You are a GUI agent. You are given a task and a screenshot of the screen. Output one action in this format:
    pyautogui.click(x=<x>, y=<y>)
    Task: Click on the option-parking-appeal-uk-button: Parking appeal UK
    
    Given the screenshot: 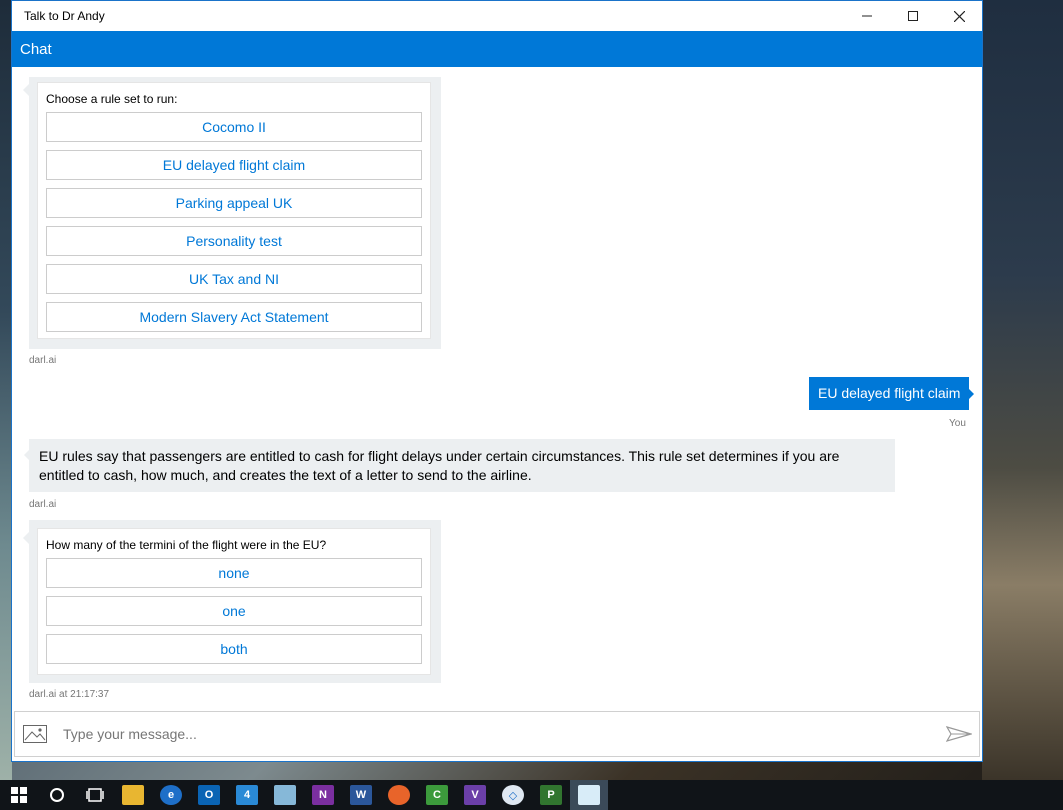 What is the action you would take?
    pyautogui.click(x=234, y=203)
    